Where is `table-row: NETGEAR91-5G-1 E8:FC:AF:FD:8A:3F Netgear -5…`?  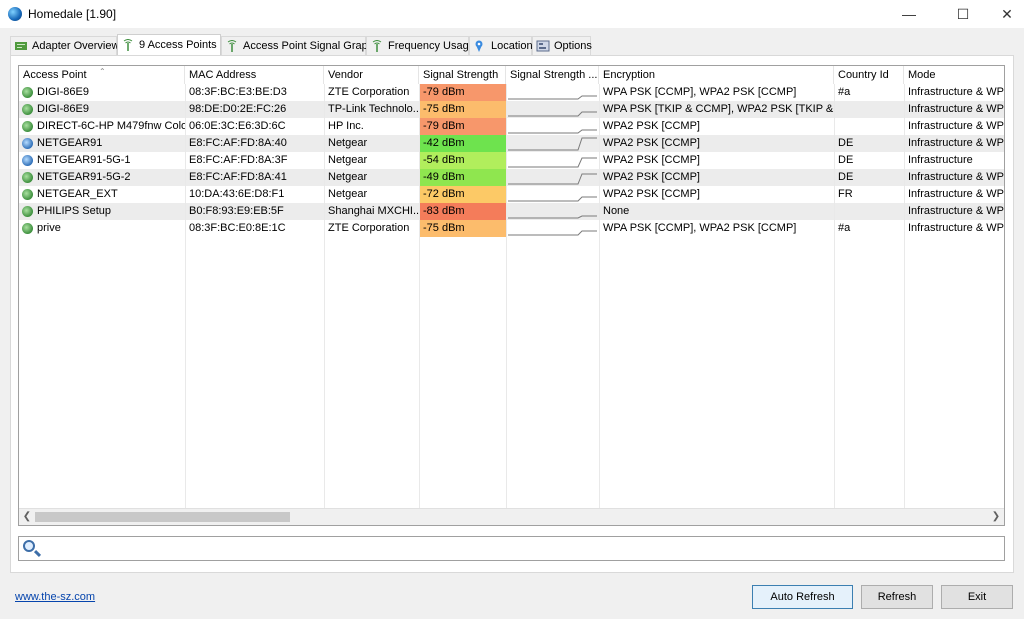 table-row: NETGEAR91-5G-1 E8:FC:AF:FD:8A:3F Netgear -5… is located at coordinates (511, 160).